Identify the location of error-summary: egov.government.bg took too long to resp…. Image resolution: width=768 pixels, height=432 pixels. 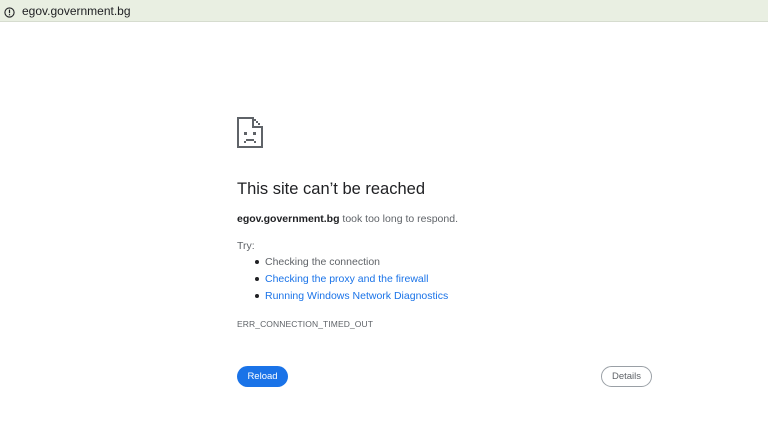
(347, 219).